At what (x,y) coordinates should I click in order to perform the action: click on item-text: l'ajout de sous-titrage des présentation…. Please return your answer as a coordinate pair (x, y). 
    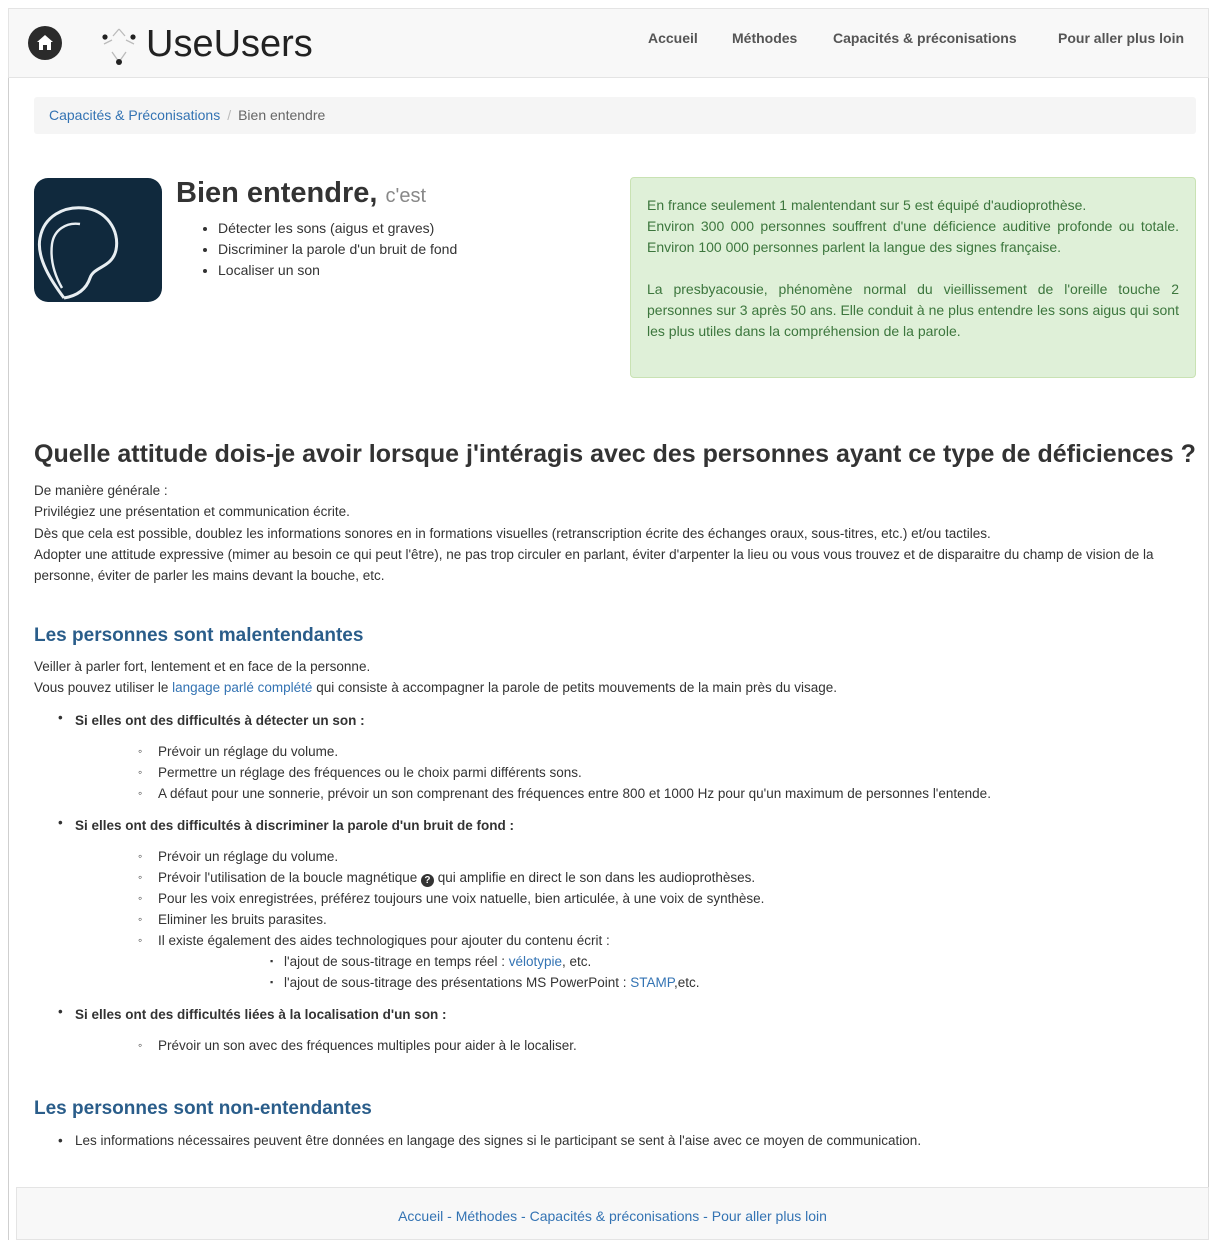
    Looking at the image, I should click on (457, 982).